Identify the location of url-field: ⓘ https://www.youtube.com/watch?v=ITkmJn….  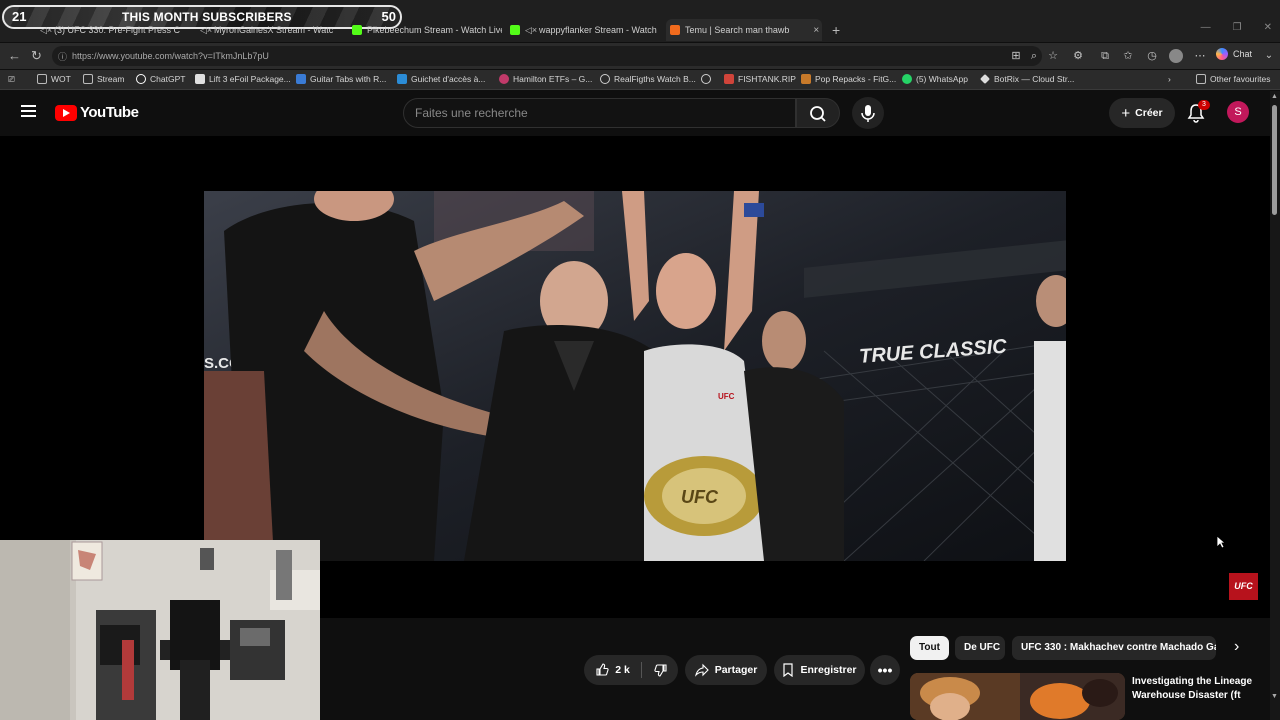
(547, 56).